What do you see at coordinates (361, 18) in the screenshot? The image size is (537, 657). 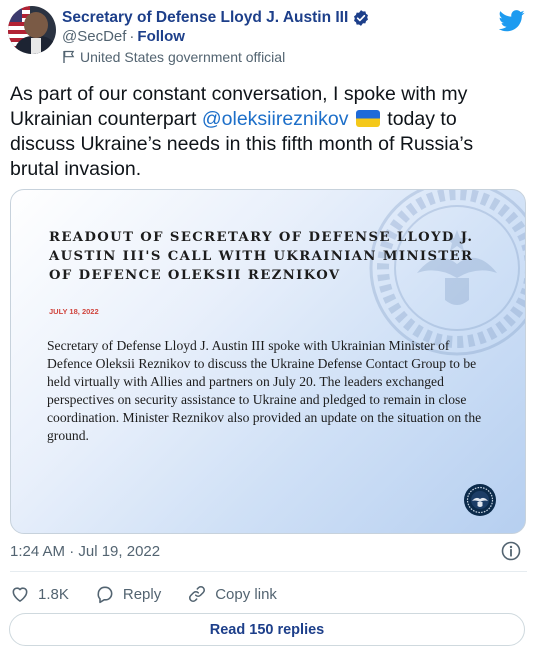 I see `verified-badge-icon` at bounding box center [361, 18].